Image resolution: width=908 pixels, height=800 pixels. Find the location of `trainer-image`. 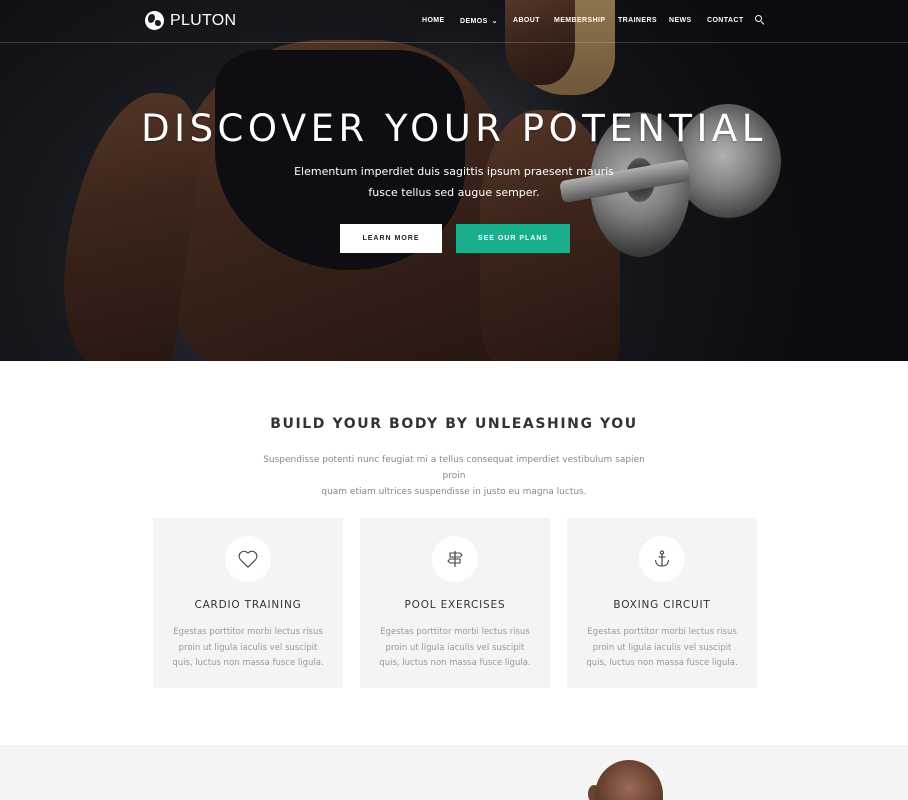

trainer-image is located at coordinates (629, 780).